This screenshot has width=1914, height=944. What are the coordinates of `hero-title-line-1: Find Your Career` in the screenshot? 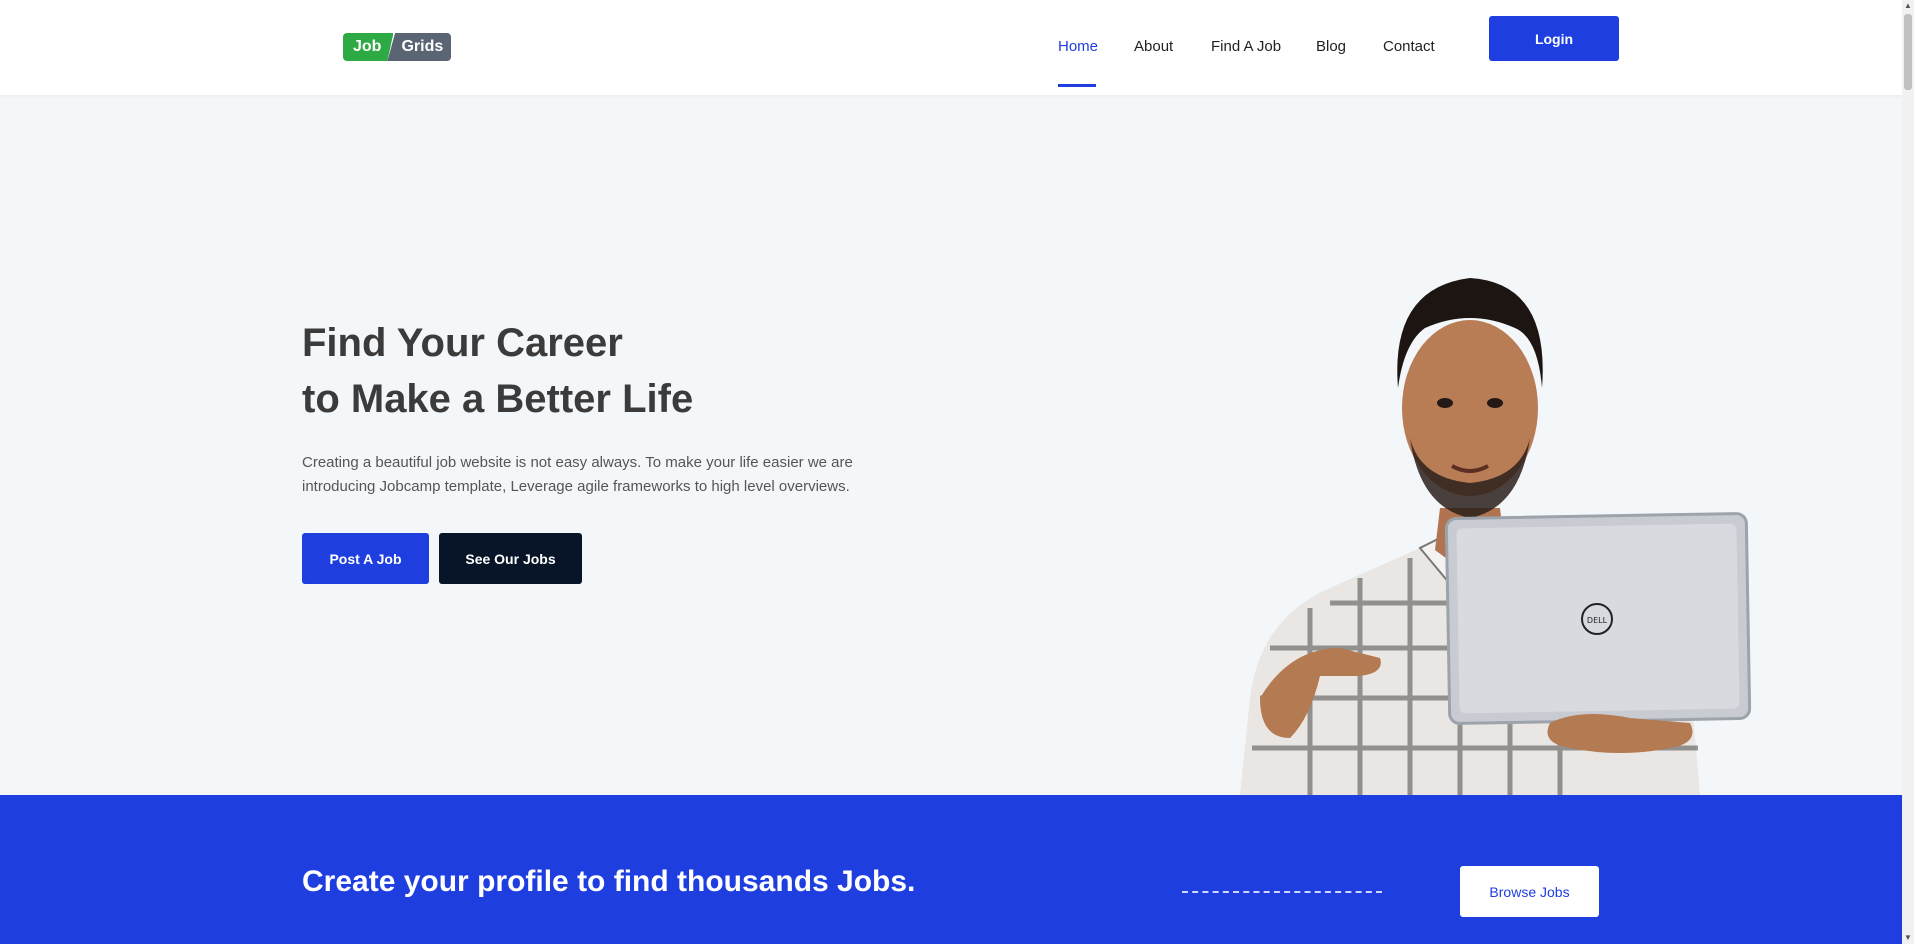 It's located at (462, 343).